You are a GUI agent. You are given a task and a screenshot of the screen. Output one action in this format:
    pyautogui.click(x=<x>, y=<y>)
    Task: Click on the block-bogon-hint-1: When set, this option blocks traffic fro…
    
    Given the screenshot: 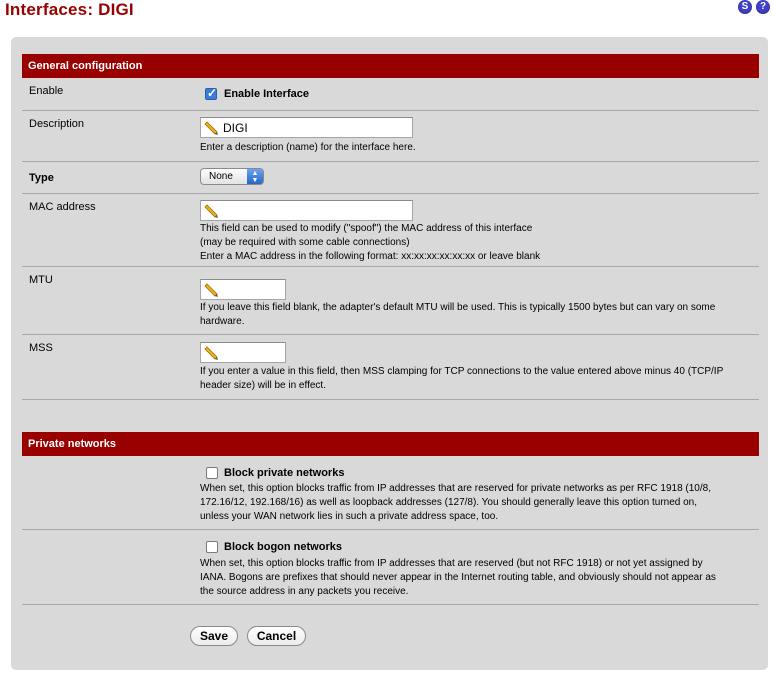 What is the action you would take?
    pyautogui.click(x=451, y=563)
    